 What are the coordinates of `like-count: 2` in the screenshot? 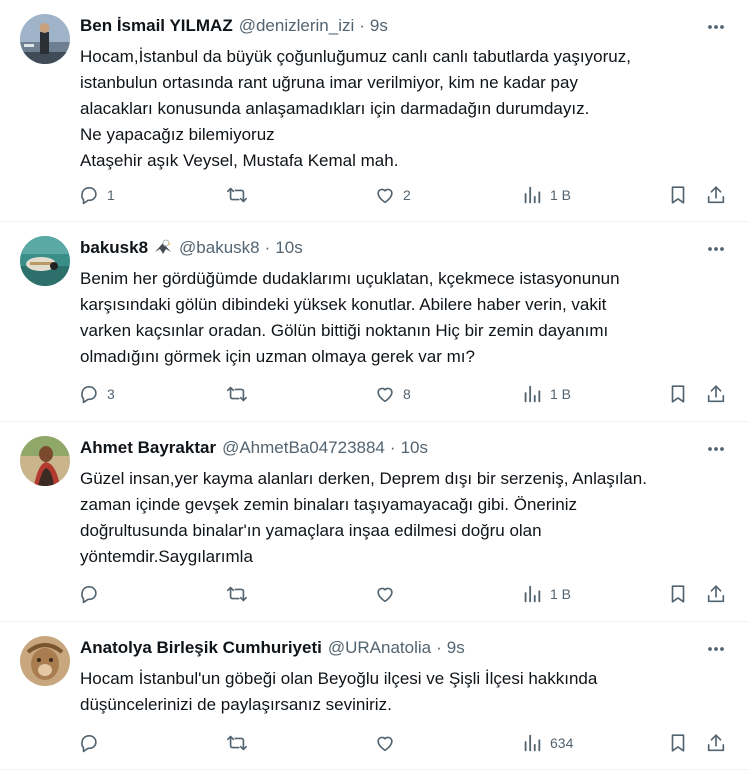 It's located at (407, 195).